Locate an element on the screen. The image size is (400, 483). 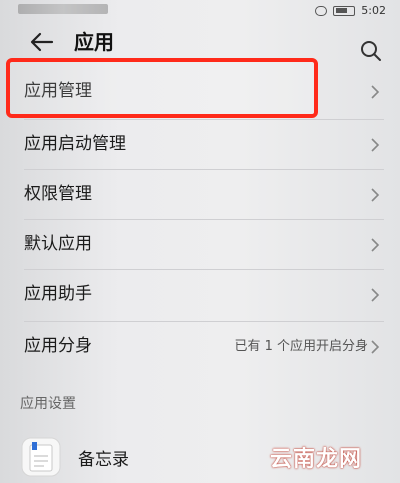
status-time: 5:02 is located at coordinates (373, 10).